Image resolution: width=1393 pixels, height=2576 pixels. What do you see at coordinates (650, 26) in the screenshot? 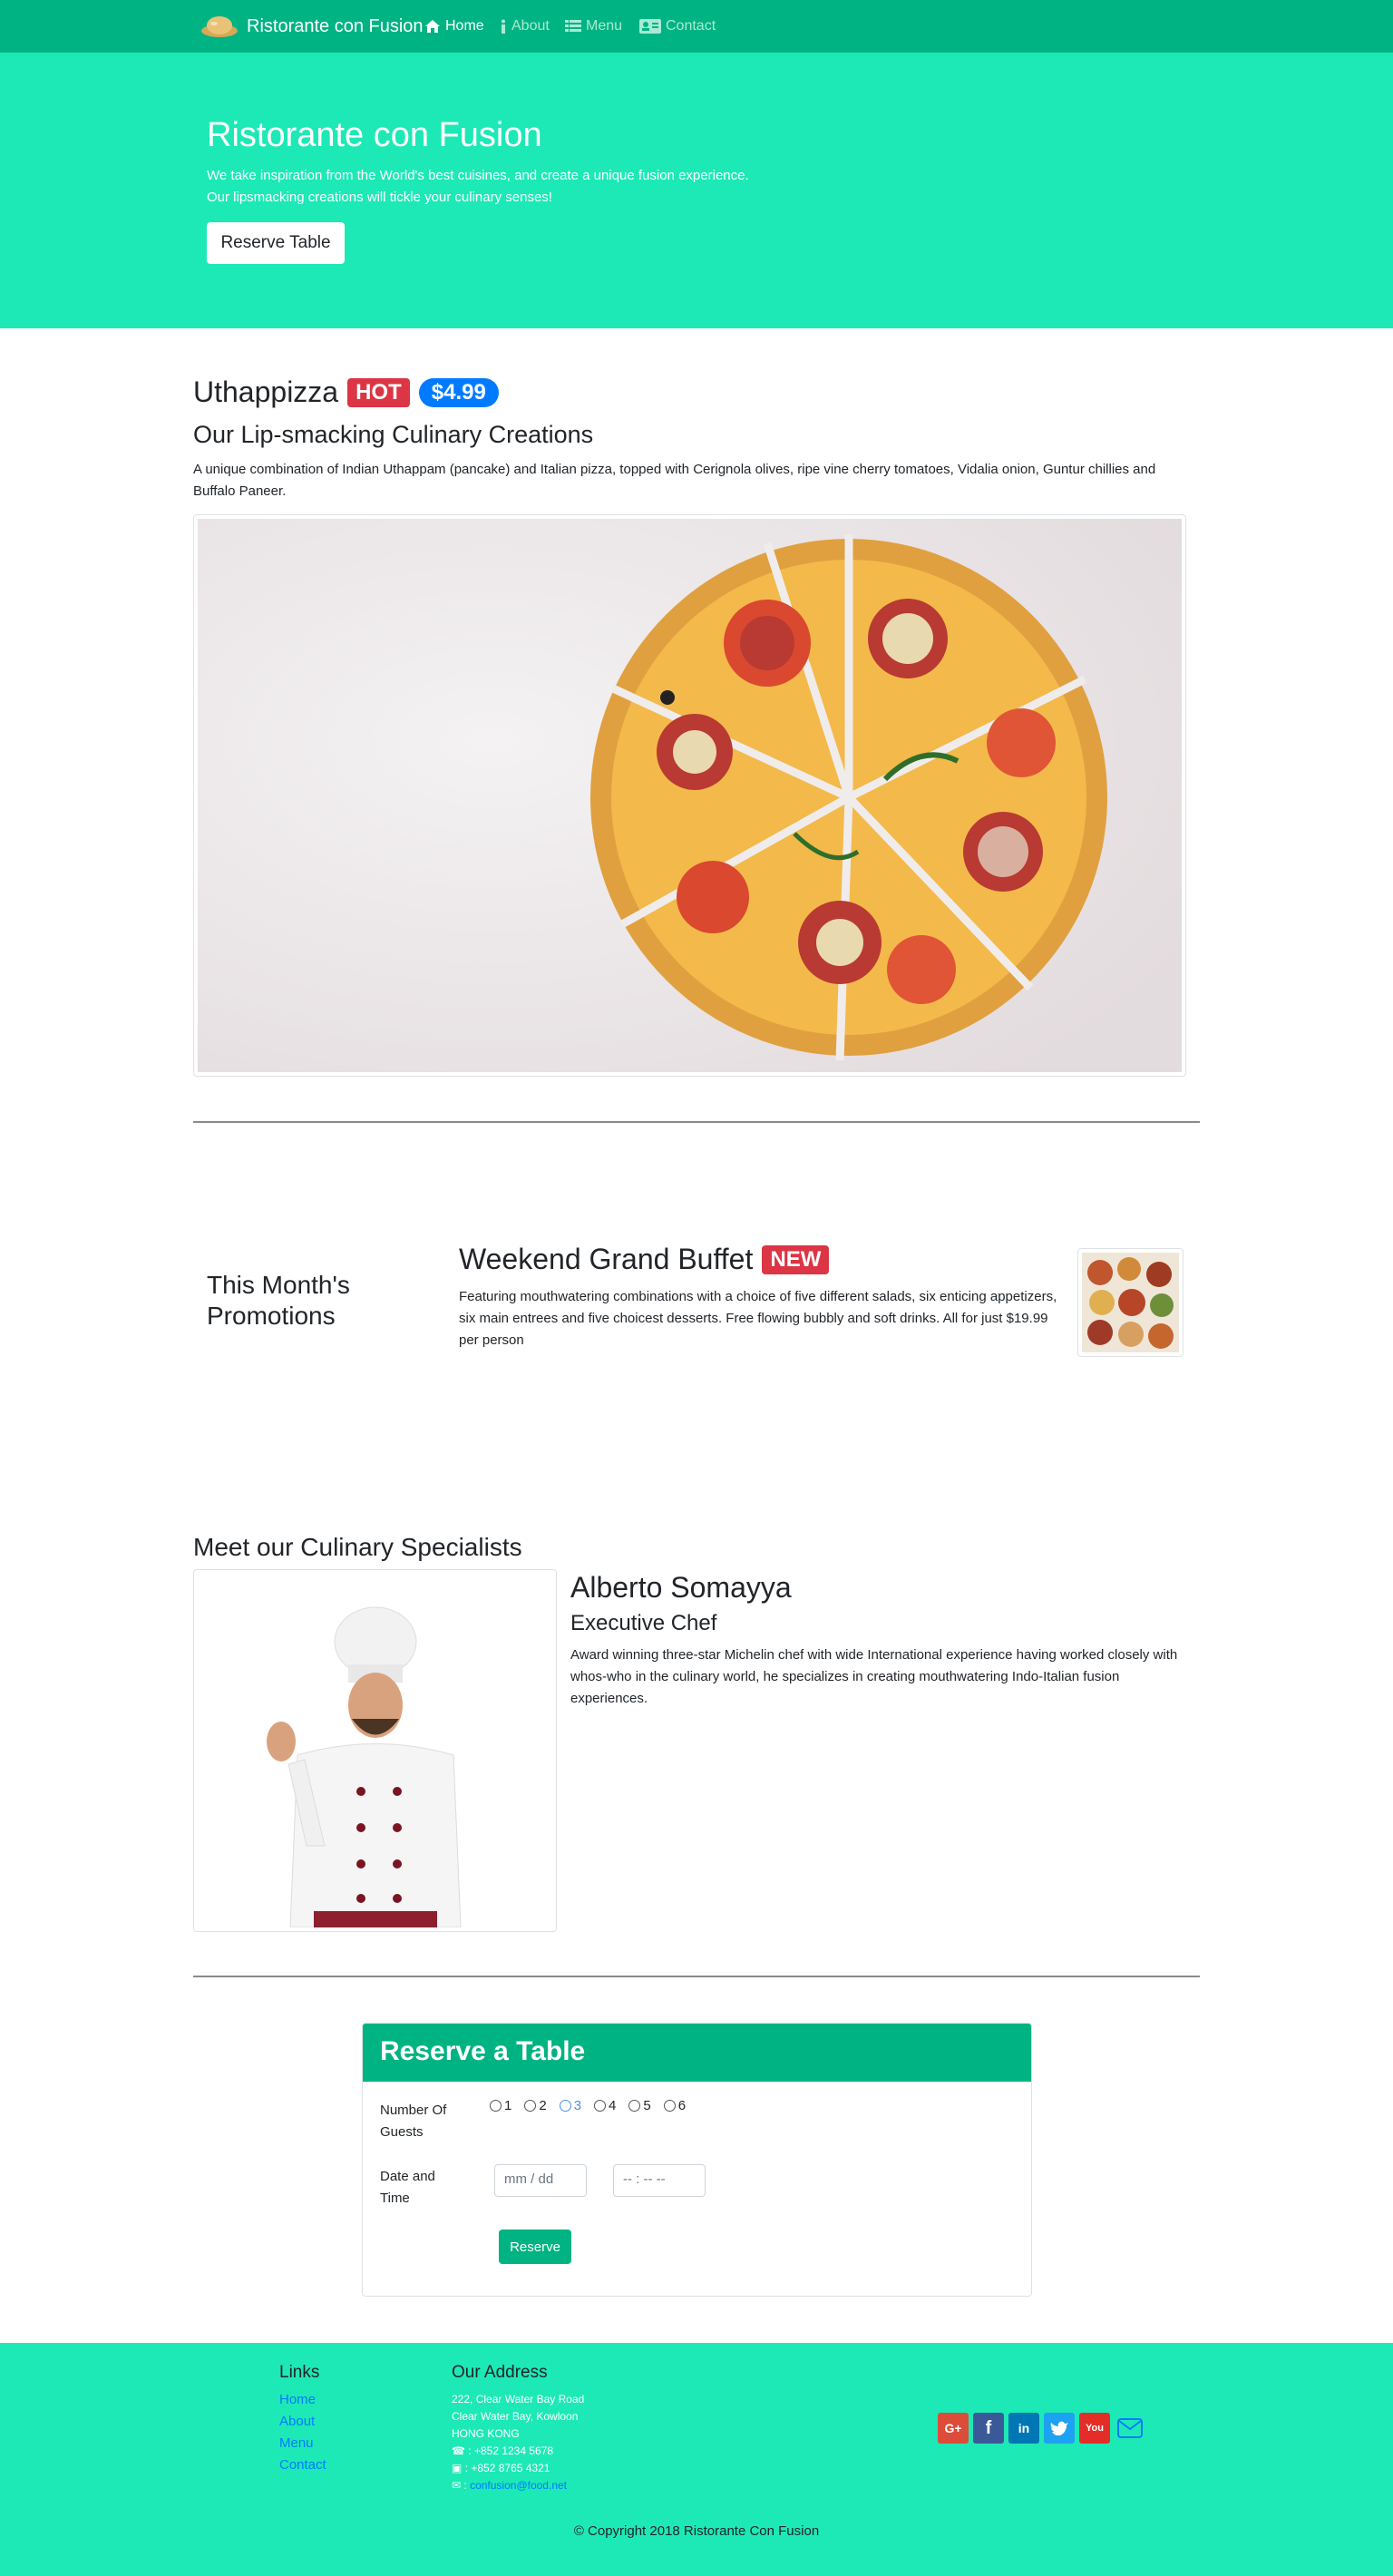
I see `address-card-icon` at bounding box center [650, 26].